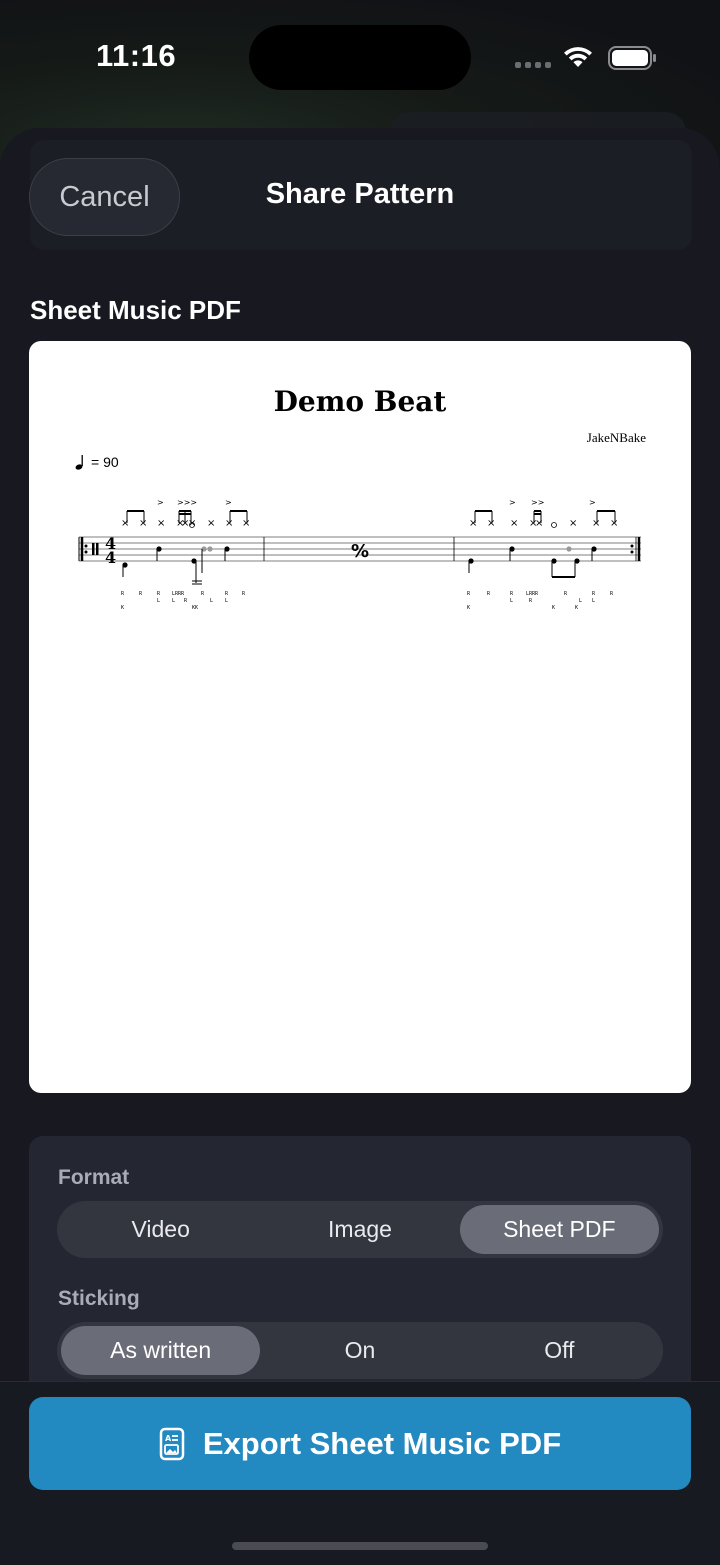 Image resolution: width=720 pixels, height=1565 pixels. What do you see at coordinates (99, 1298) in the screenshot?
I see `sticking-label: Sticking` at bounding box center [99, 1298].